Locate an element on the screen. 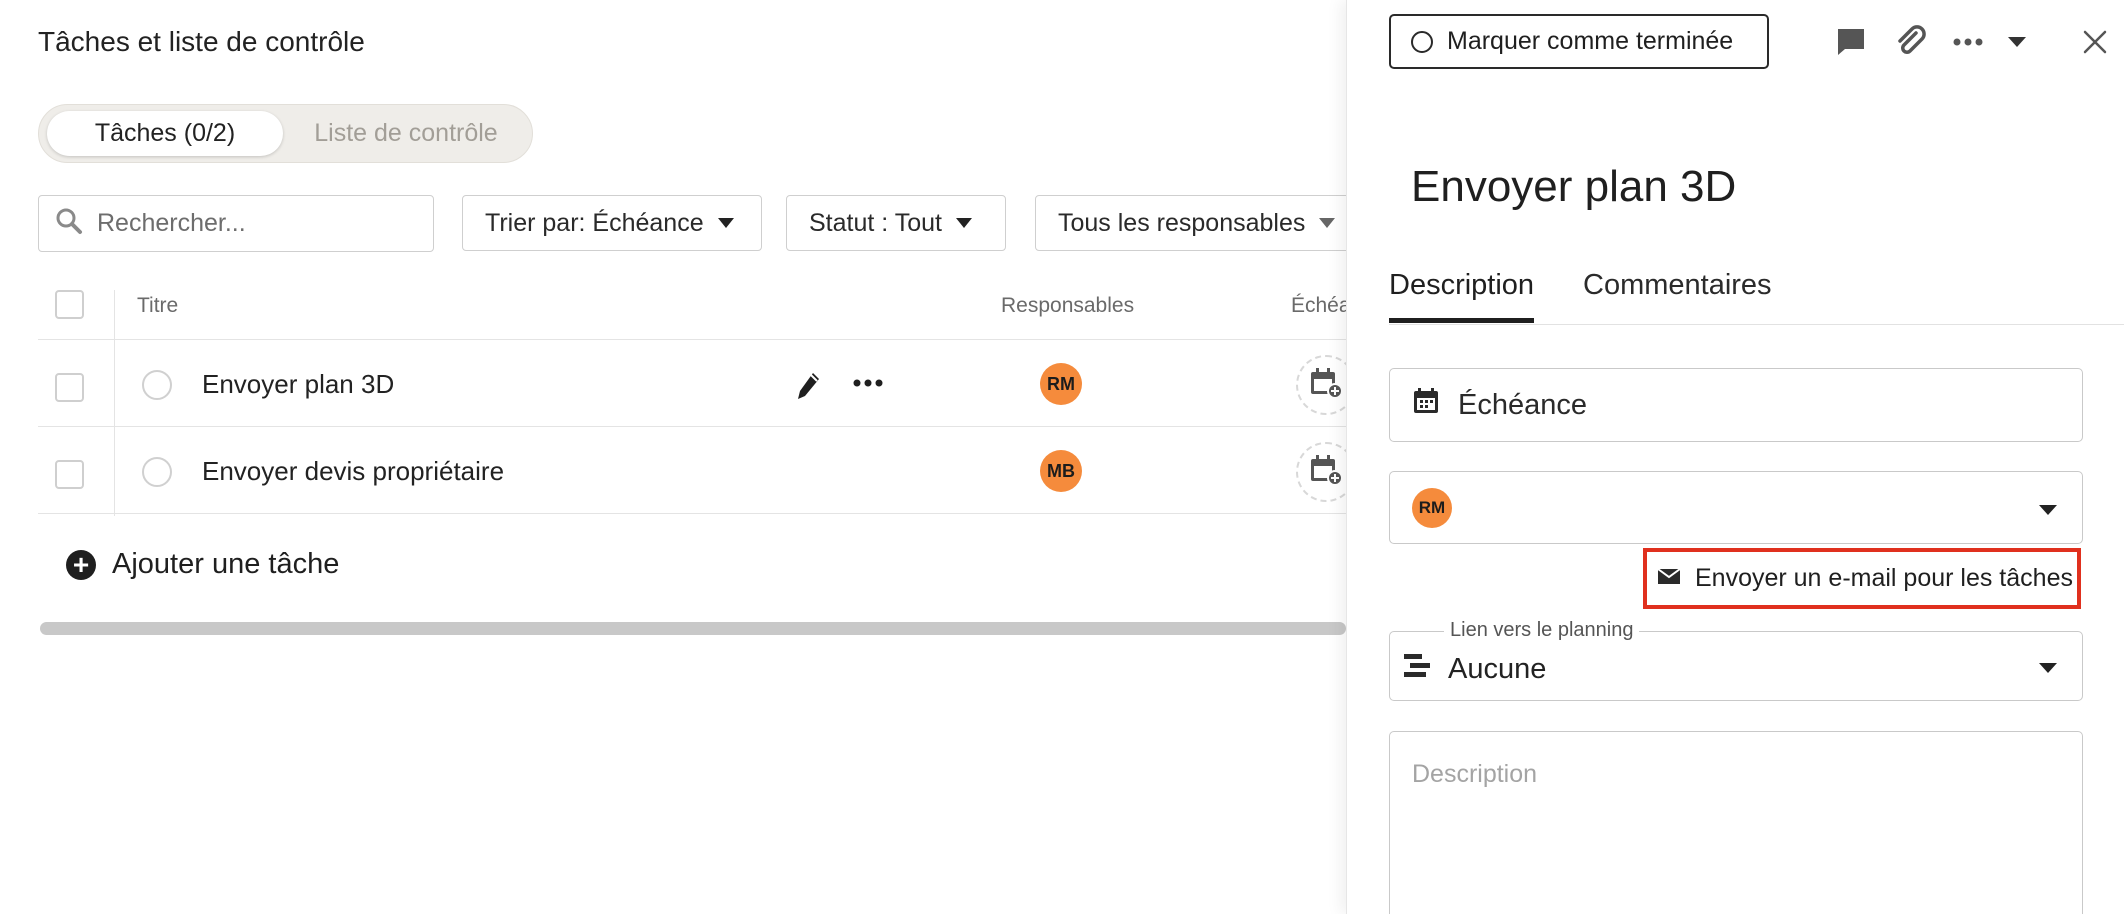 This screenshot has width=2124, height=914. gantt-icon is located at coordinates (1419, 669).